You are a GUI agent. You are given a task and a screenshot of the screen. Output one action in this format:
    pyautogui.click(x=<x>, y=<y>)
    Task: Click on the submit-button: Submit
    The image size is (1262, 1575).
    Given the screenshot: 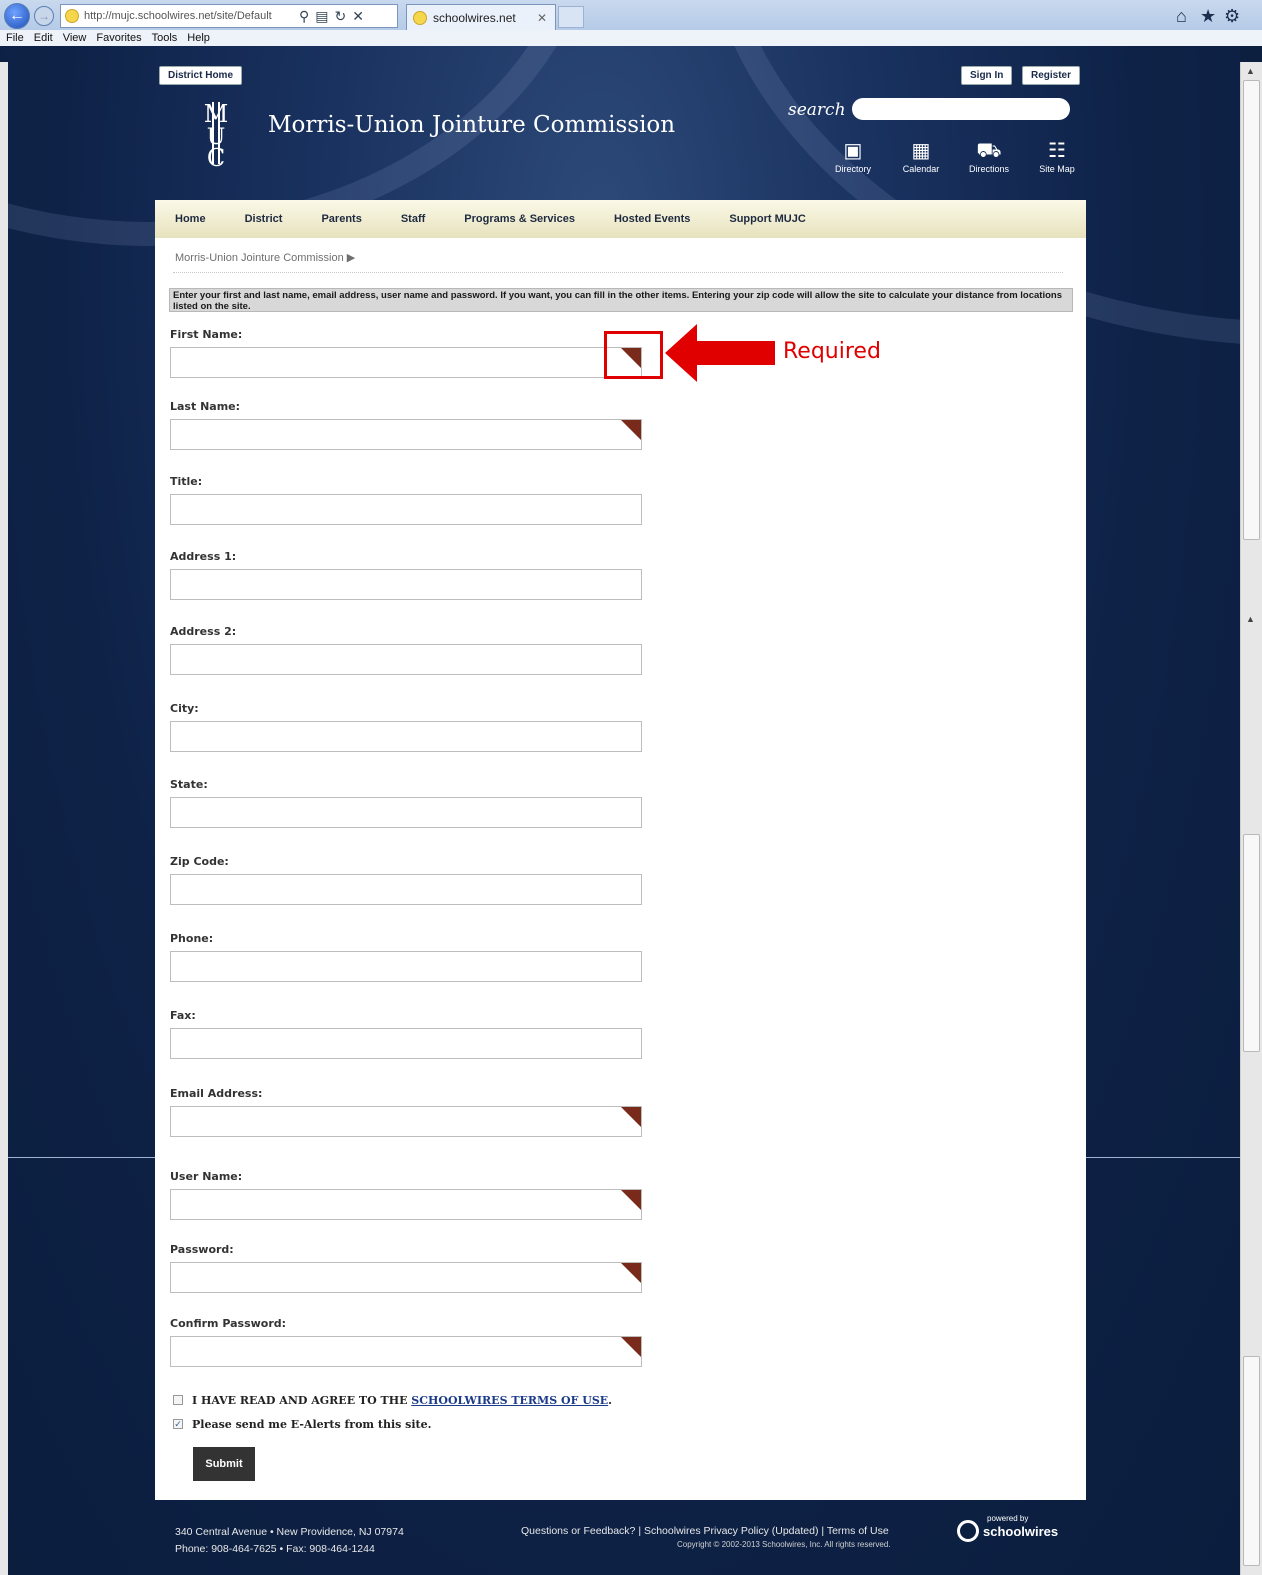 What is the action you would take?
    pyautogui.click(x=224, y=1464)
    